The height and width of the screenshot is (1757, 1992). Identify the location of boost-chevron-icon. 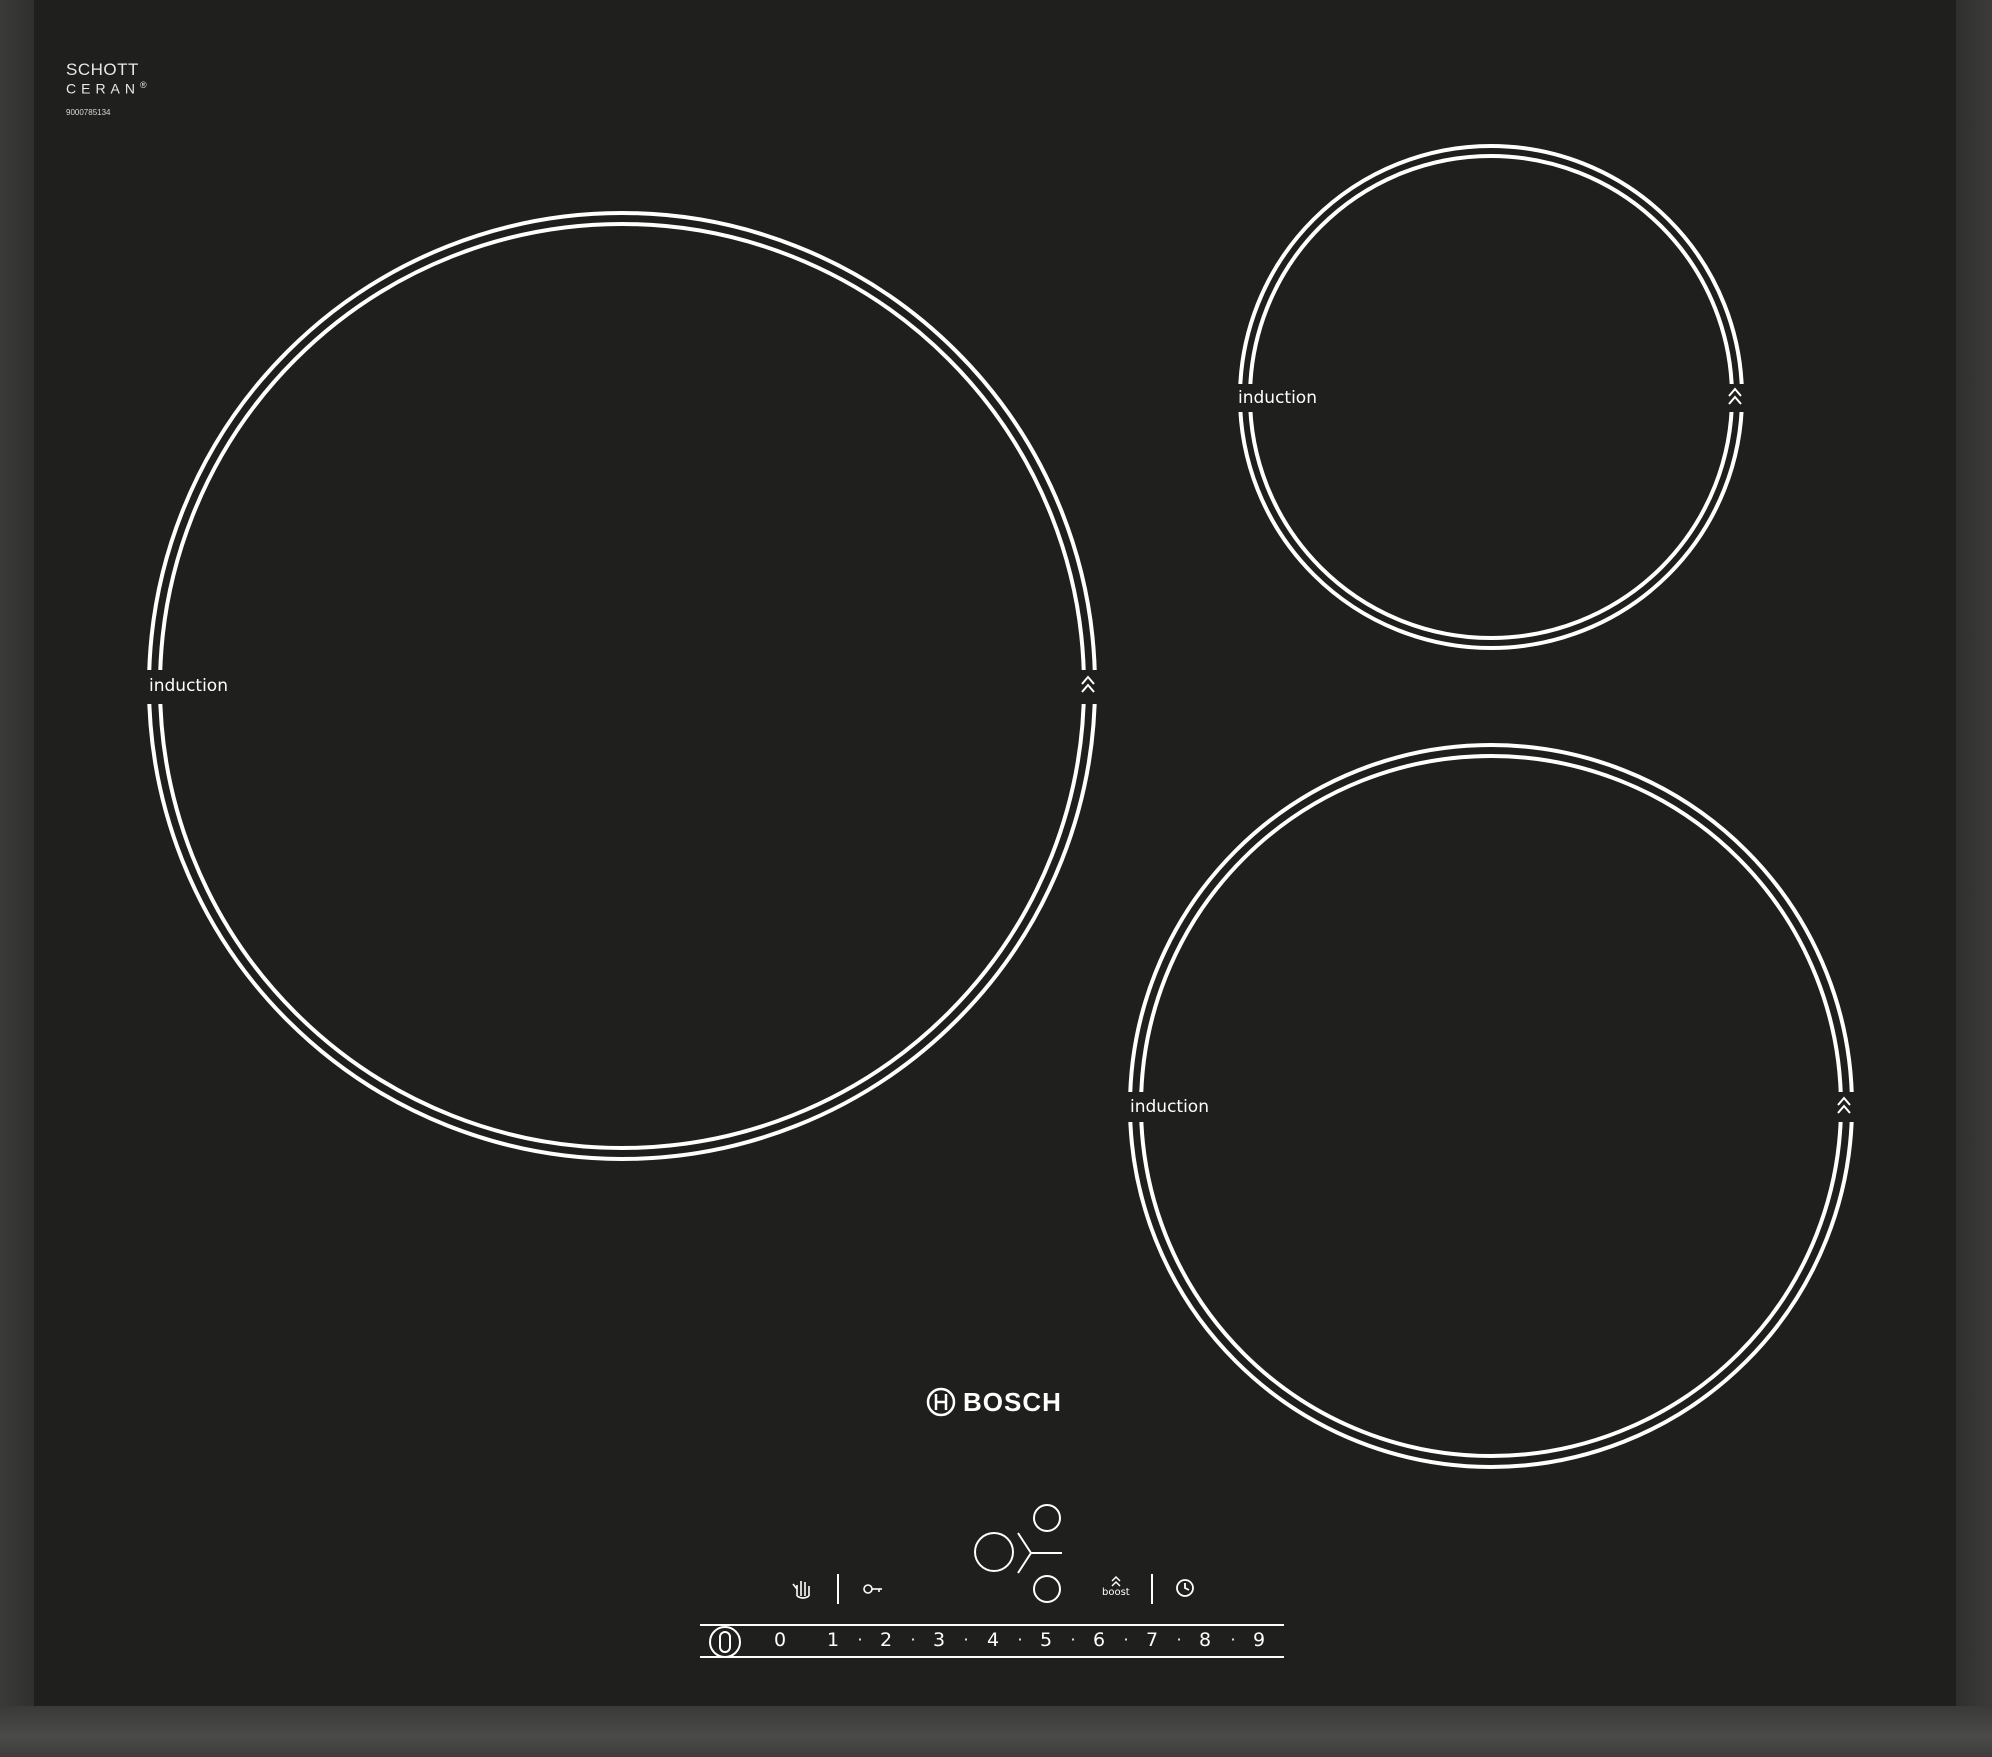
(1116, 1581).